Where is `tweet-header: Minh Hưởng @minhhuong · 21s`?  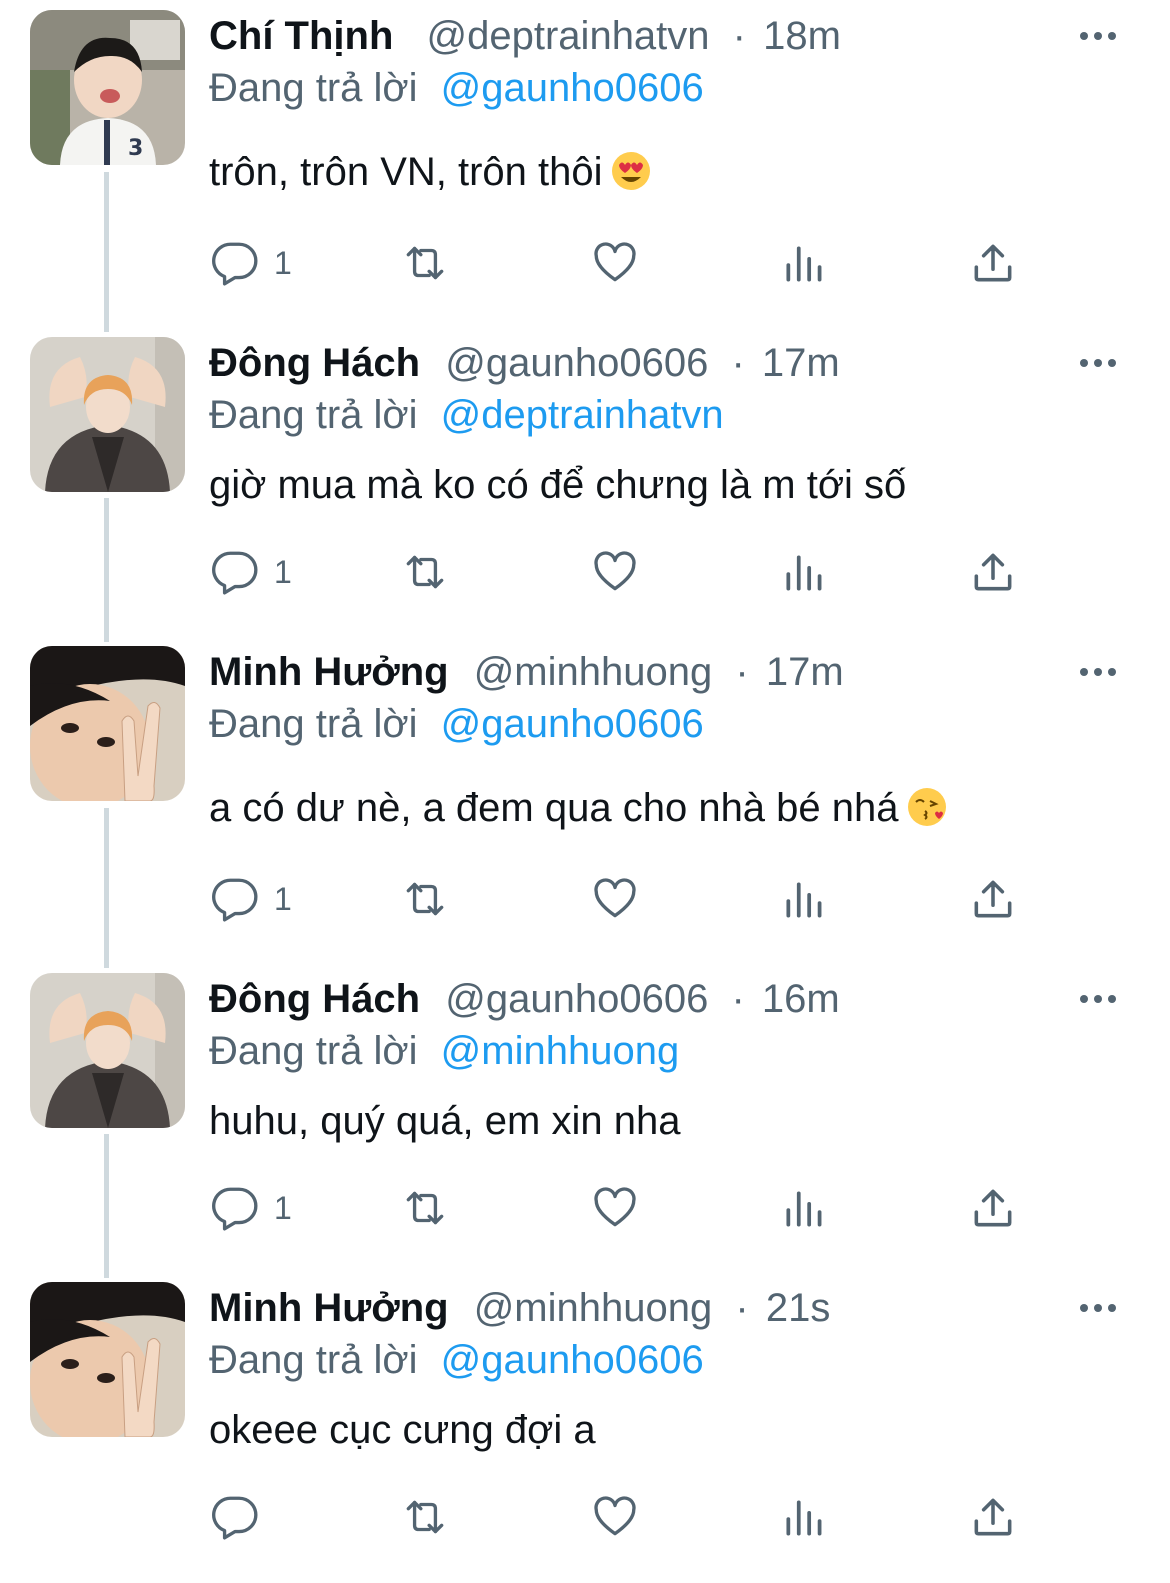 tweet-header: Minh Hưởng @minhhuong · 21s is located at coordinates (519, 1308).